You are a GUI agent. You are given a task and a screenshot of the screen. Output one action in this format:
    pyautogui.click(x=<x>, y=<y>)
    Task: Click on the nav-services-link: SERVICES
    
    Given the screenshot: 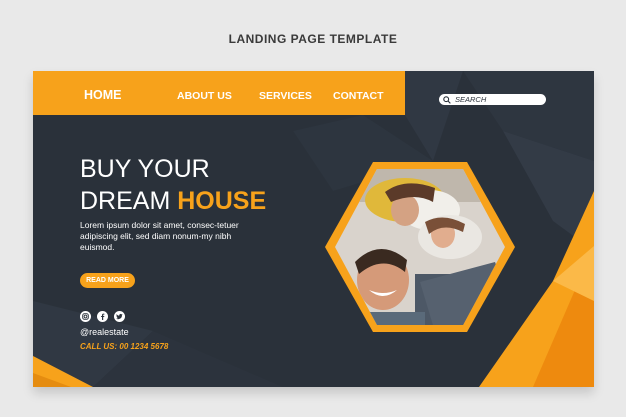 What is the action you would take?
    pyautogui.click(x=285, y=96)
    